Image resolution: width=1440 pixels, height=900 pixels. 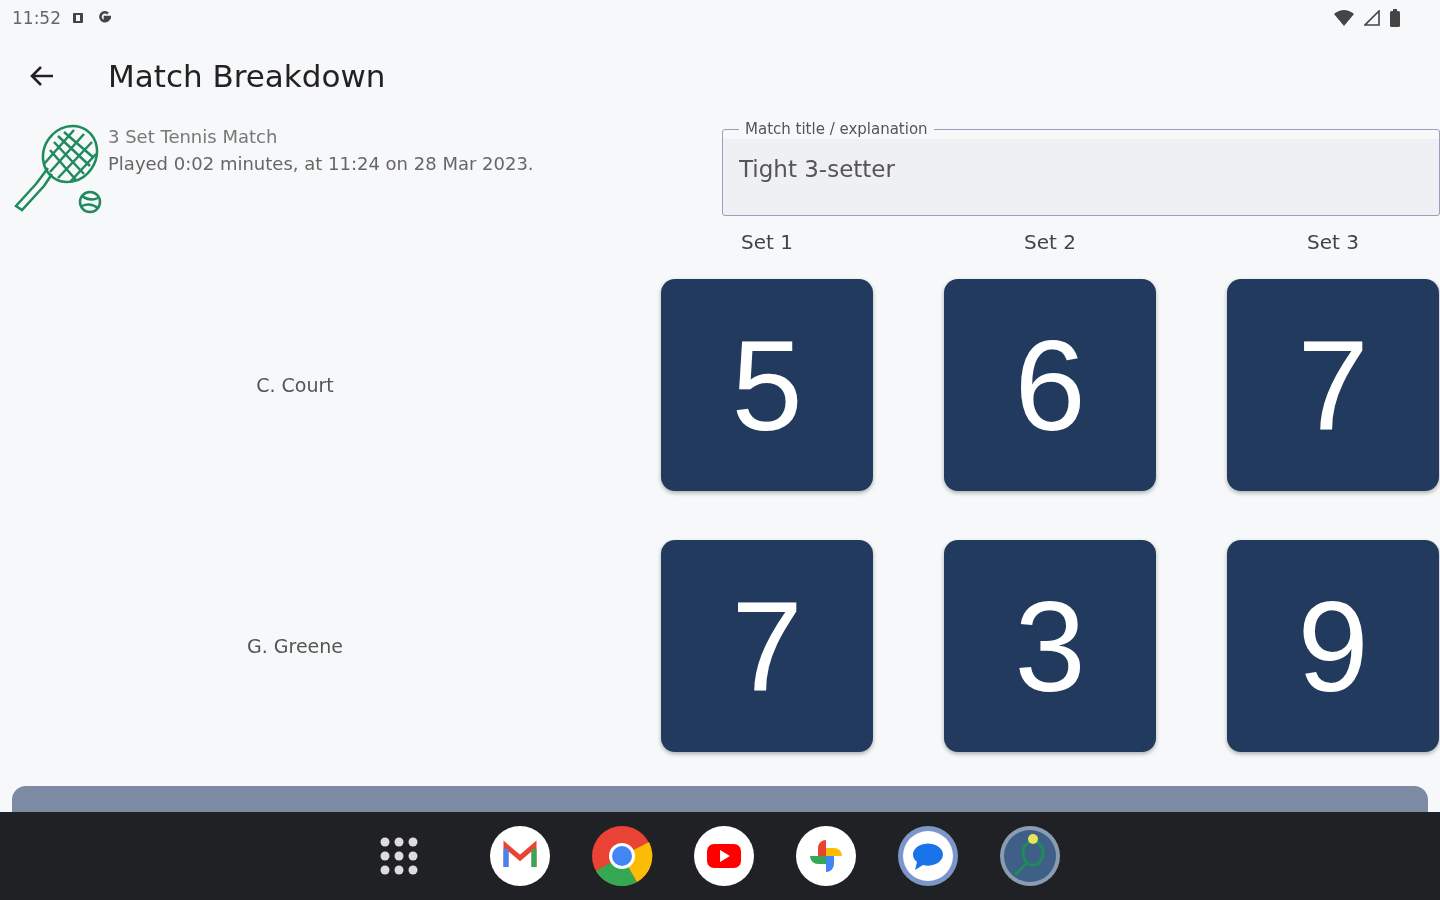 What do you see at coordinates (1372, 18) in the screenshot?
I see `signal-icon` at bounding box center [1372, 18].